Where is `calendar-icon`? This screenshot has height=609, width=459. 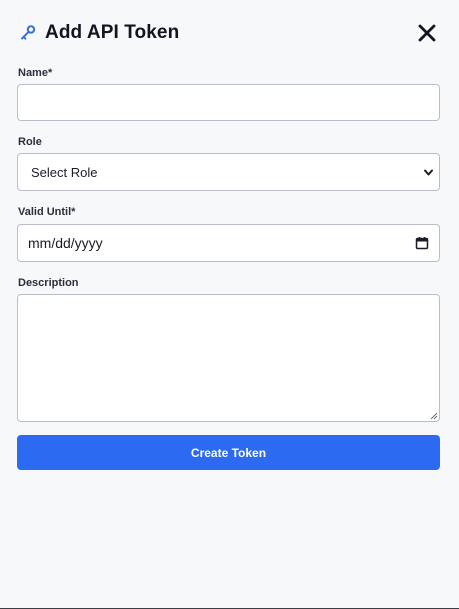
calendar-icon is located at coordinates (422, 243).